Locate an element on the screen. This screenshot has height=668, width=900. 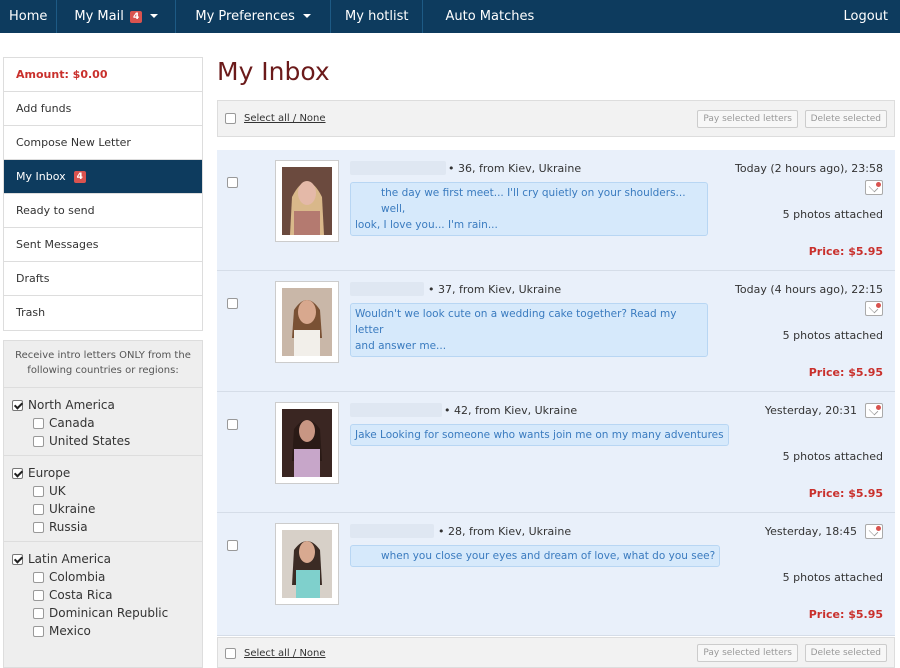
nav-my-preferences: My Preferences is located at coordinates (254, 16).